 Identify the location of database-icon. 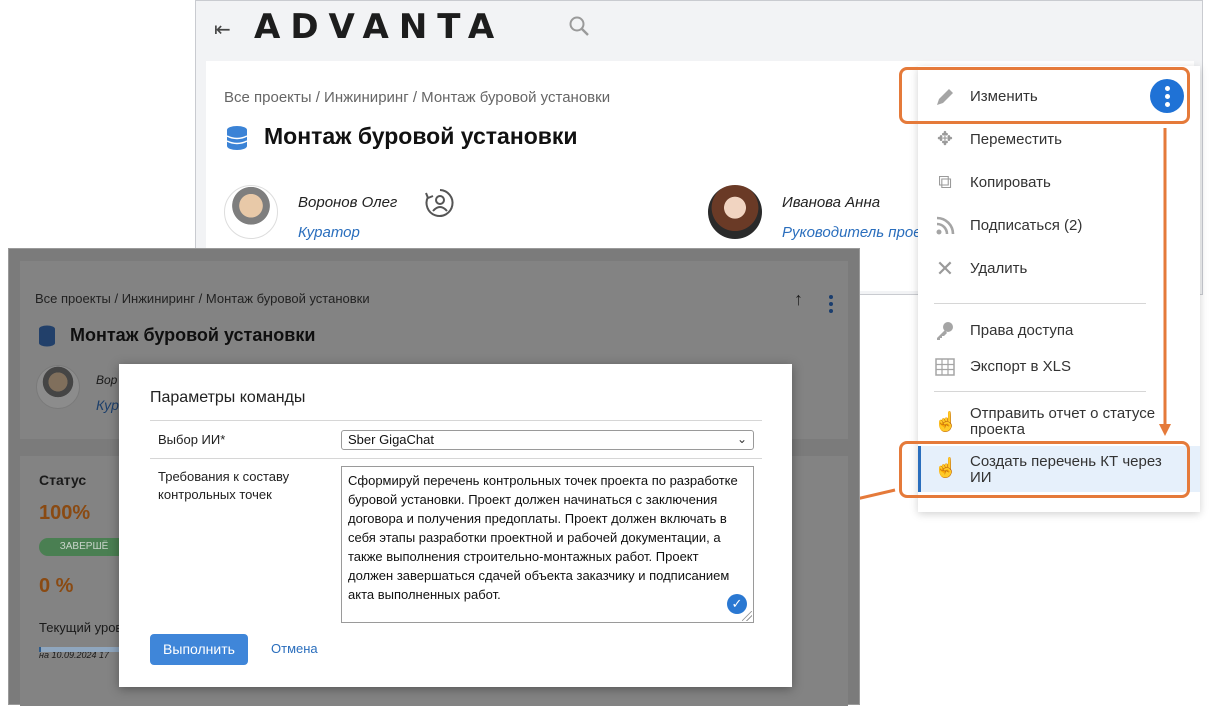
(47, 336).